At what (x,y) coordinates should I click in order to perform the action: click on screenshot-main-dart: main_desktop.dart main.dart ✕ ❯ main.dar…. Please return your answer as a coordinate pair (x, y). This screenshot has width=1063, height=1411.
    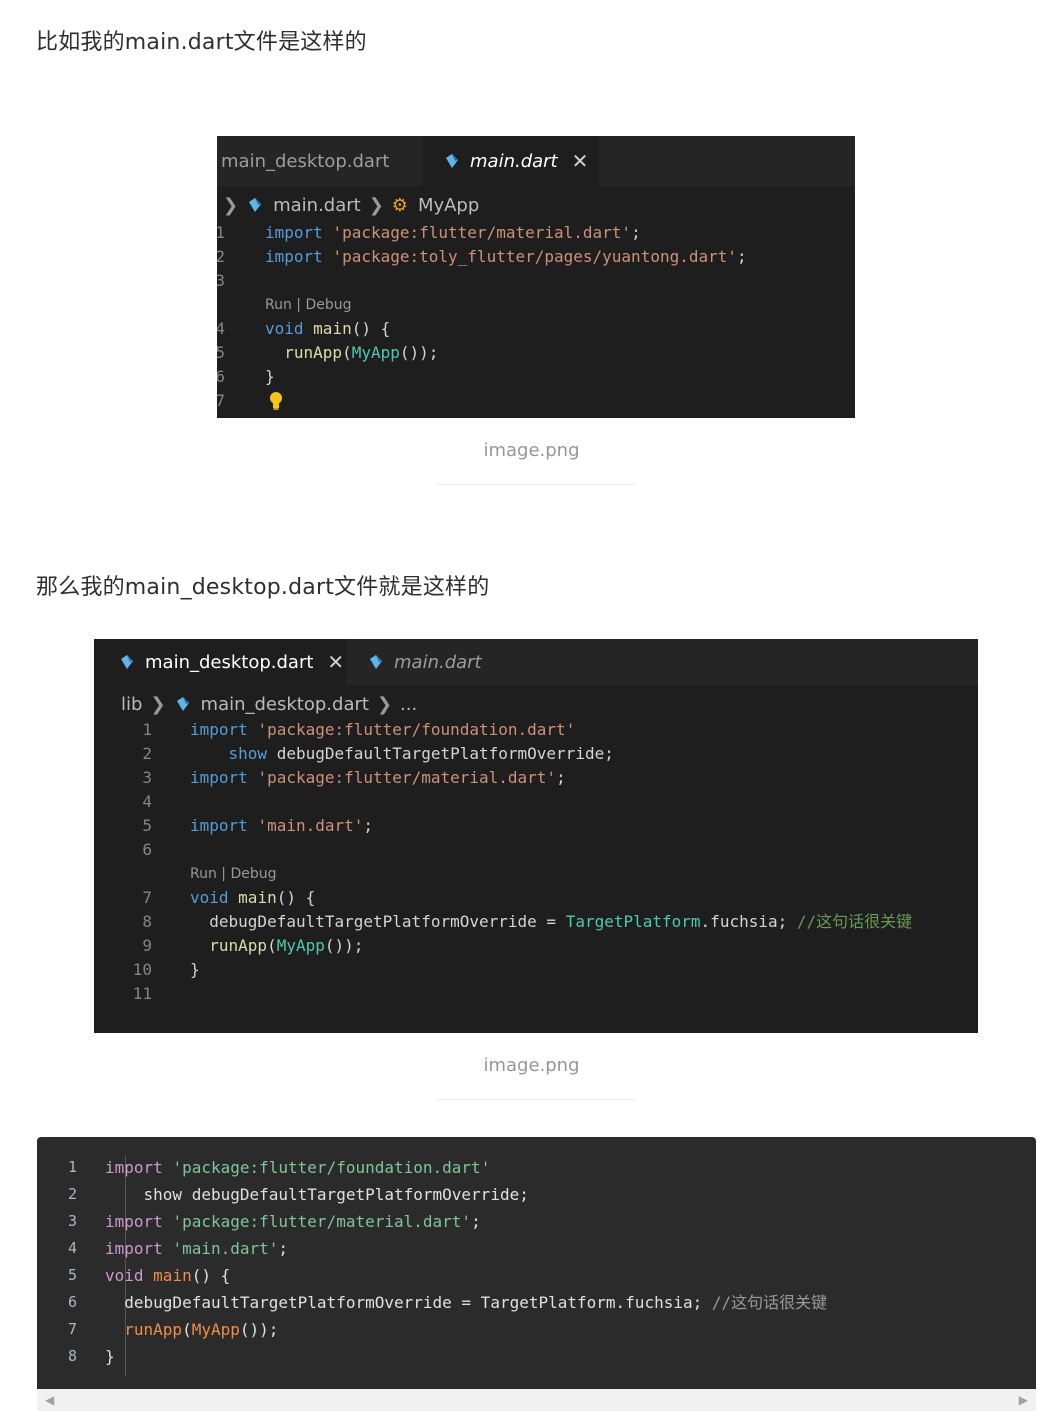
    Looking at the image, I should click on (536, 277).